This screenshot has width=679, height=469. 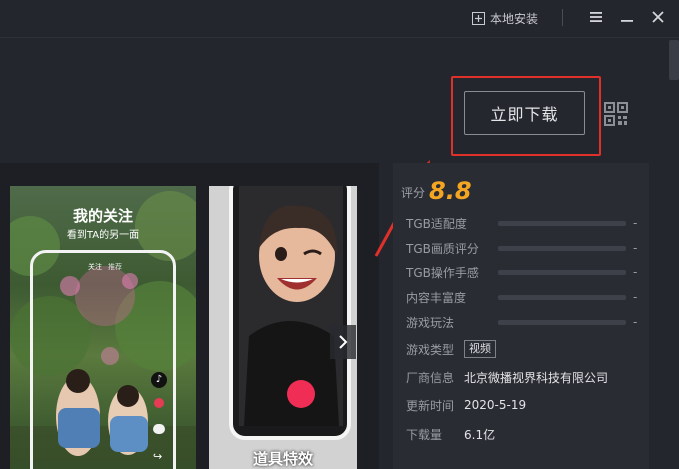 What do you see at coordinates (159, 403) in the screenshot?
I see `like-icon` at bounding box center [159, 403].